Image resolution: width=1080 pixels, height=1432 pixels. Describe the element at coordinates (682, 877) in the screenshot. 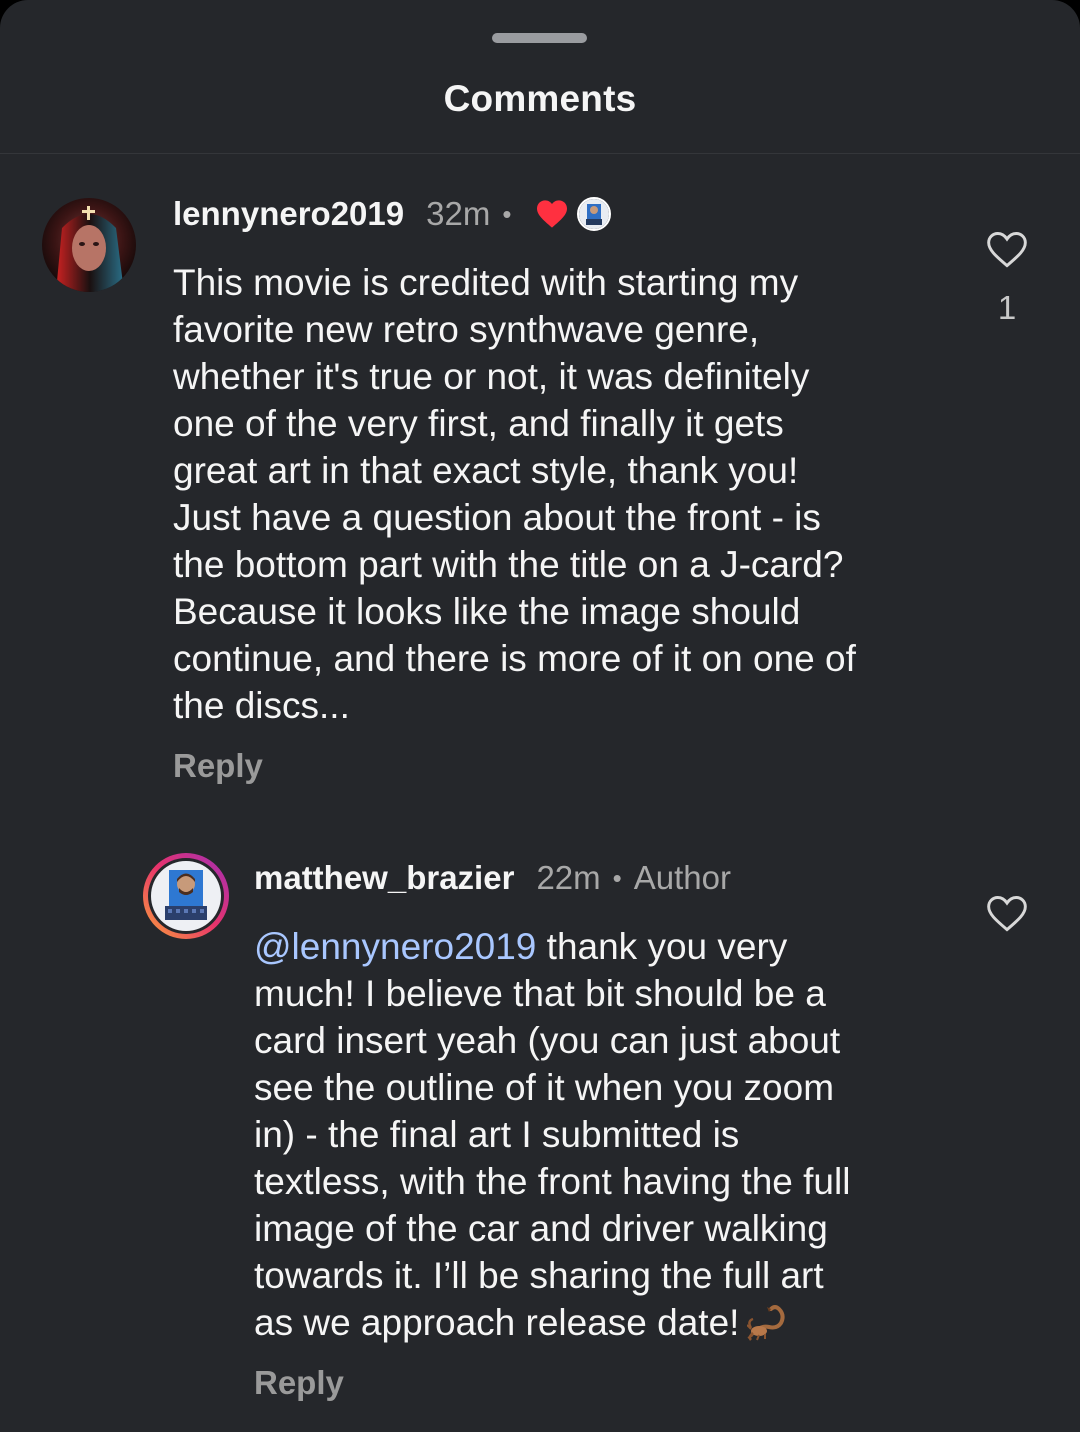

I see `author-badge: Author` at that location.